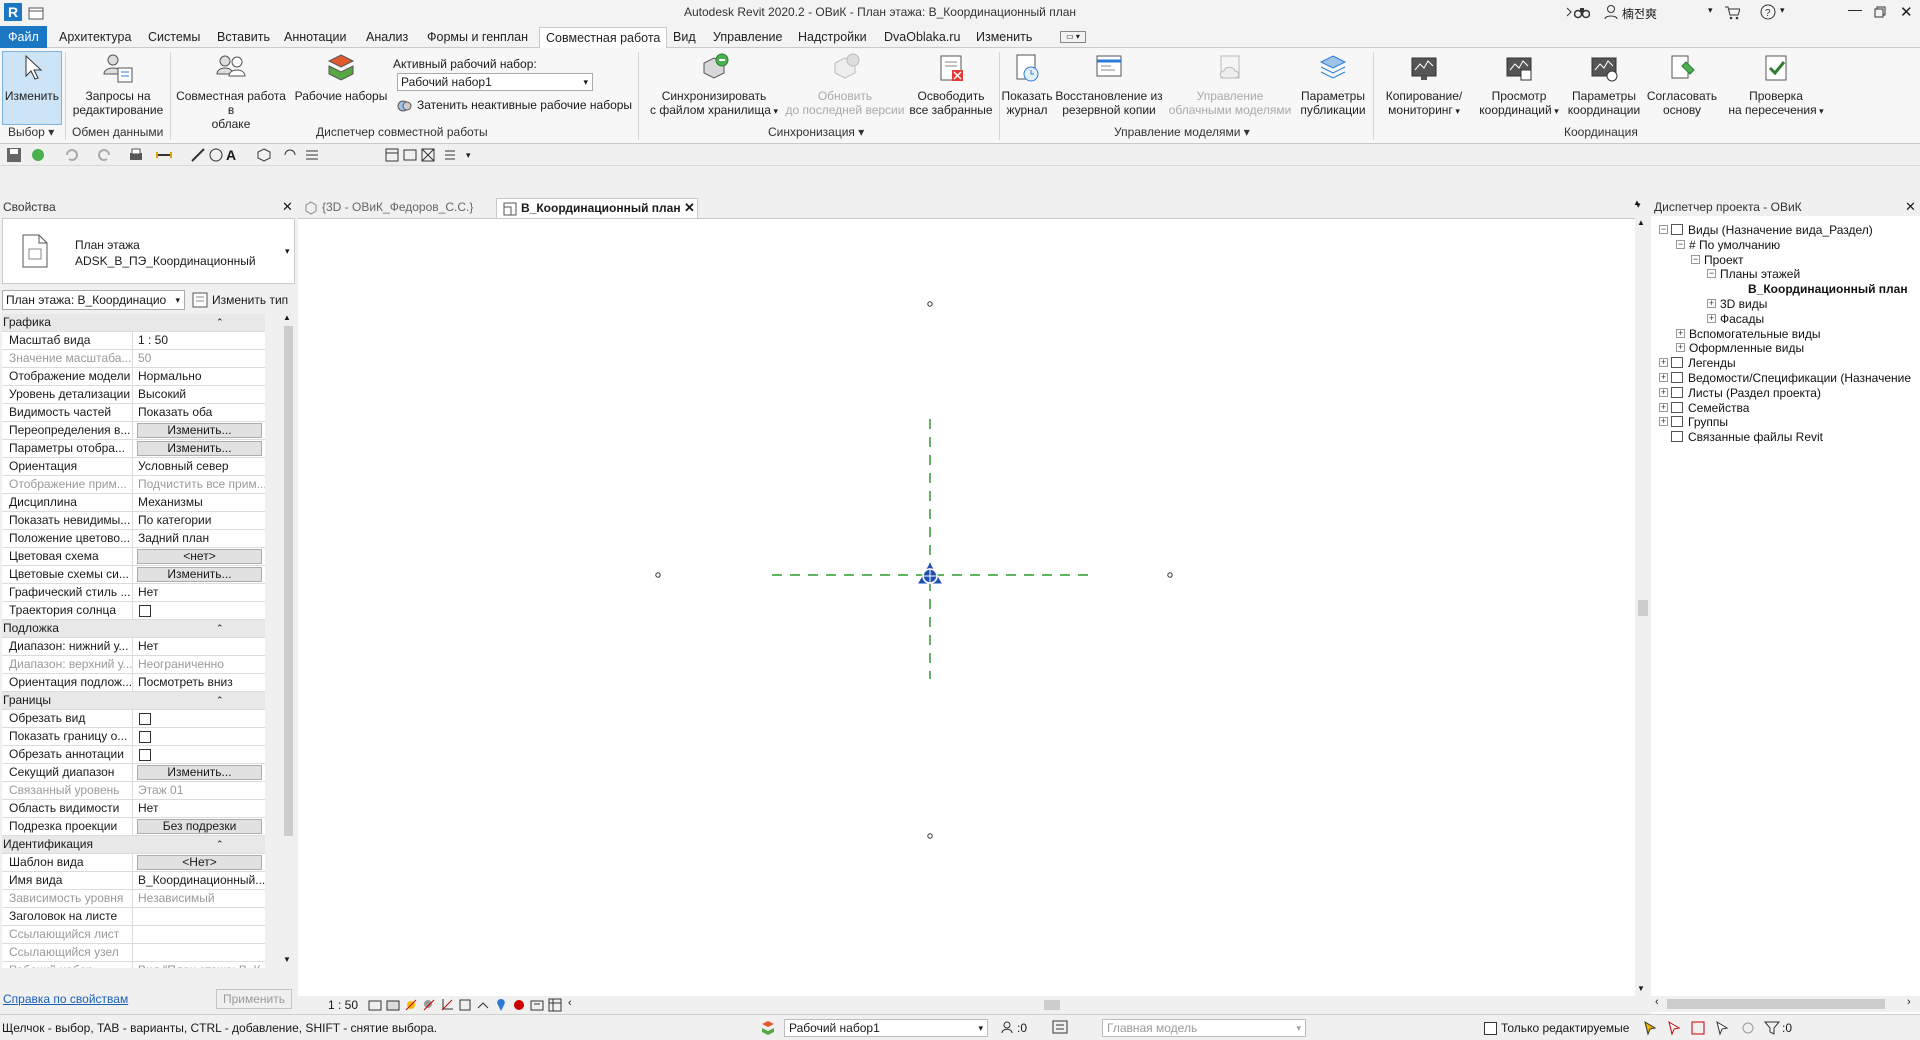 The height and width of the screenshot is (1040, 1920). What do you see at coordinates (1230, 84) in the screenshot?
I see `manage-cloud-models-button: Управление облачными моделями` at bounding box center [1230, 84].